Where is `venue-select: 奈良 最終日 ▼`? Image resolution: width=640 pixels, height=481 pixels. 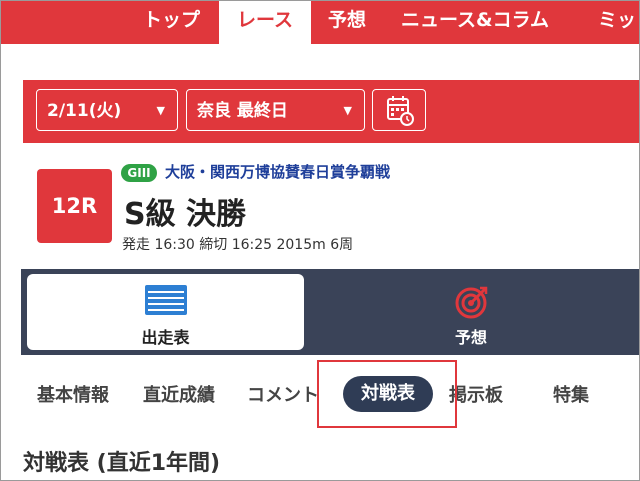
venue-select: 奈良 最終日 ▼ is located at coordinates (275, 110).